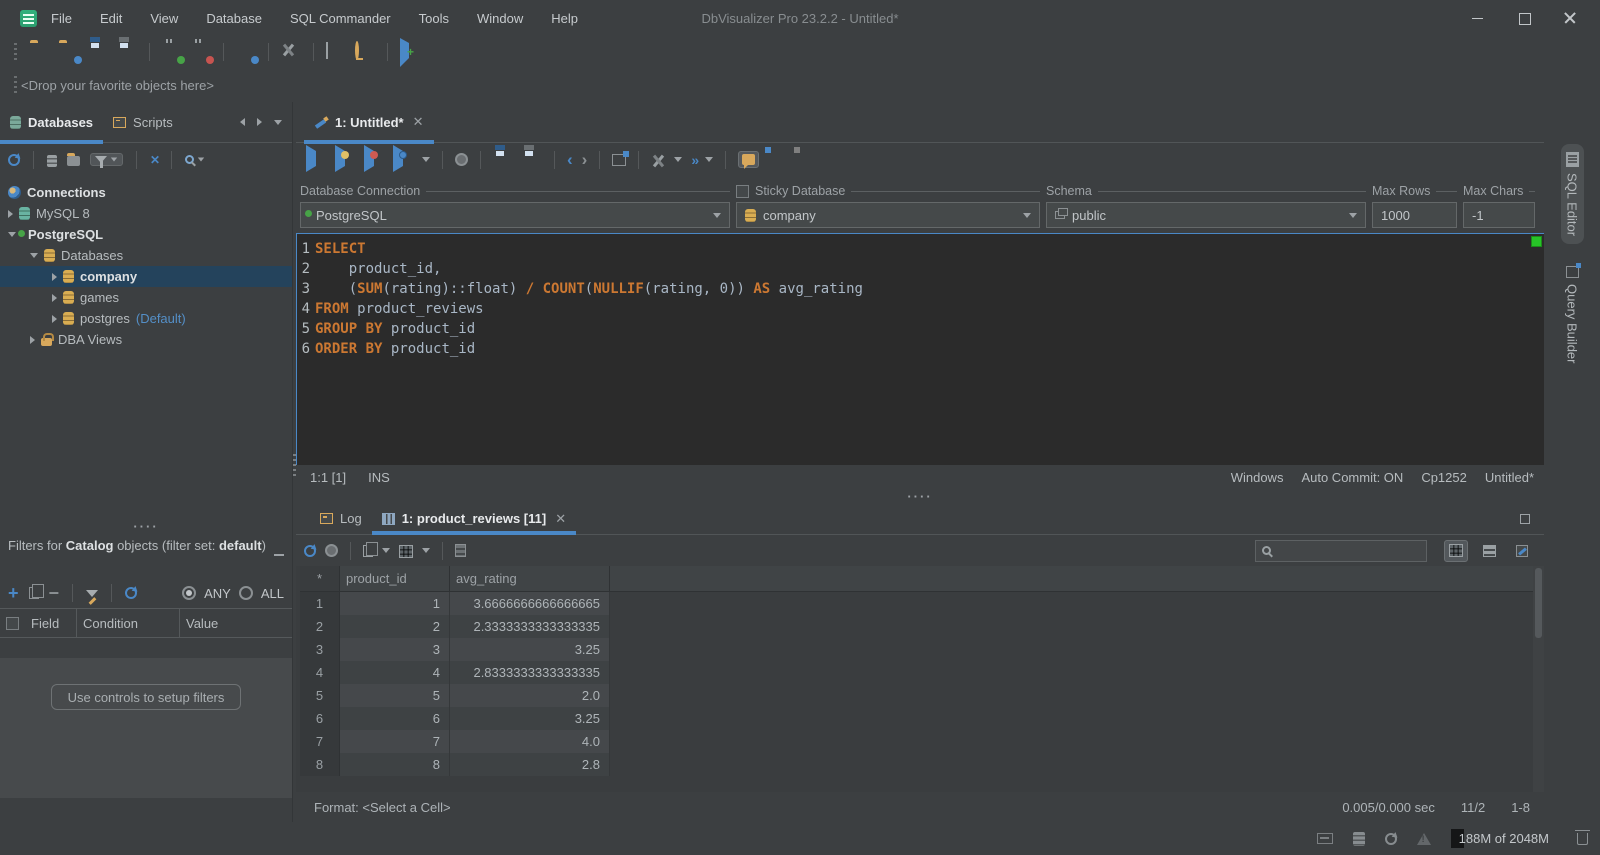 The width and height of the screenshot is (1600, 855). Describe the element at coordinates (564, 18) in the screenshot. I see `menu-item-help: Help` at that location.